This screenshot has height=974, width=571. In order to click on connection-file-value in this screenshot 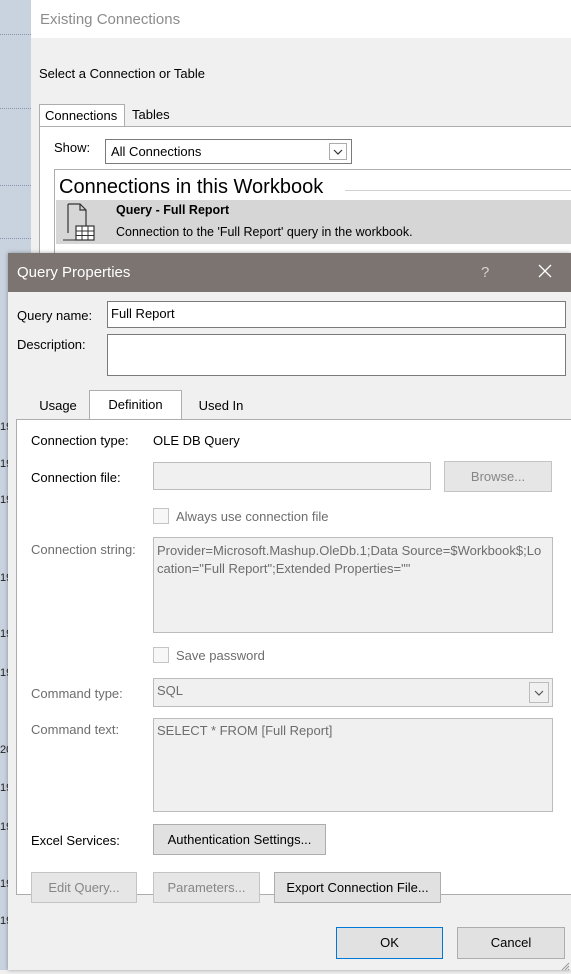, I will do `click(292, 465)`.